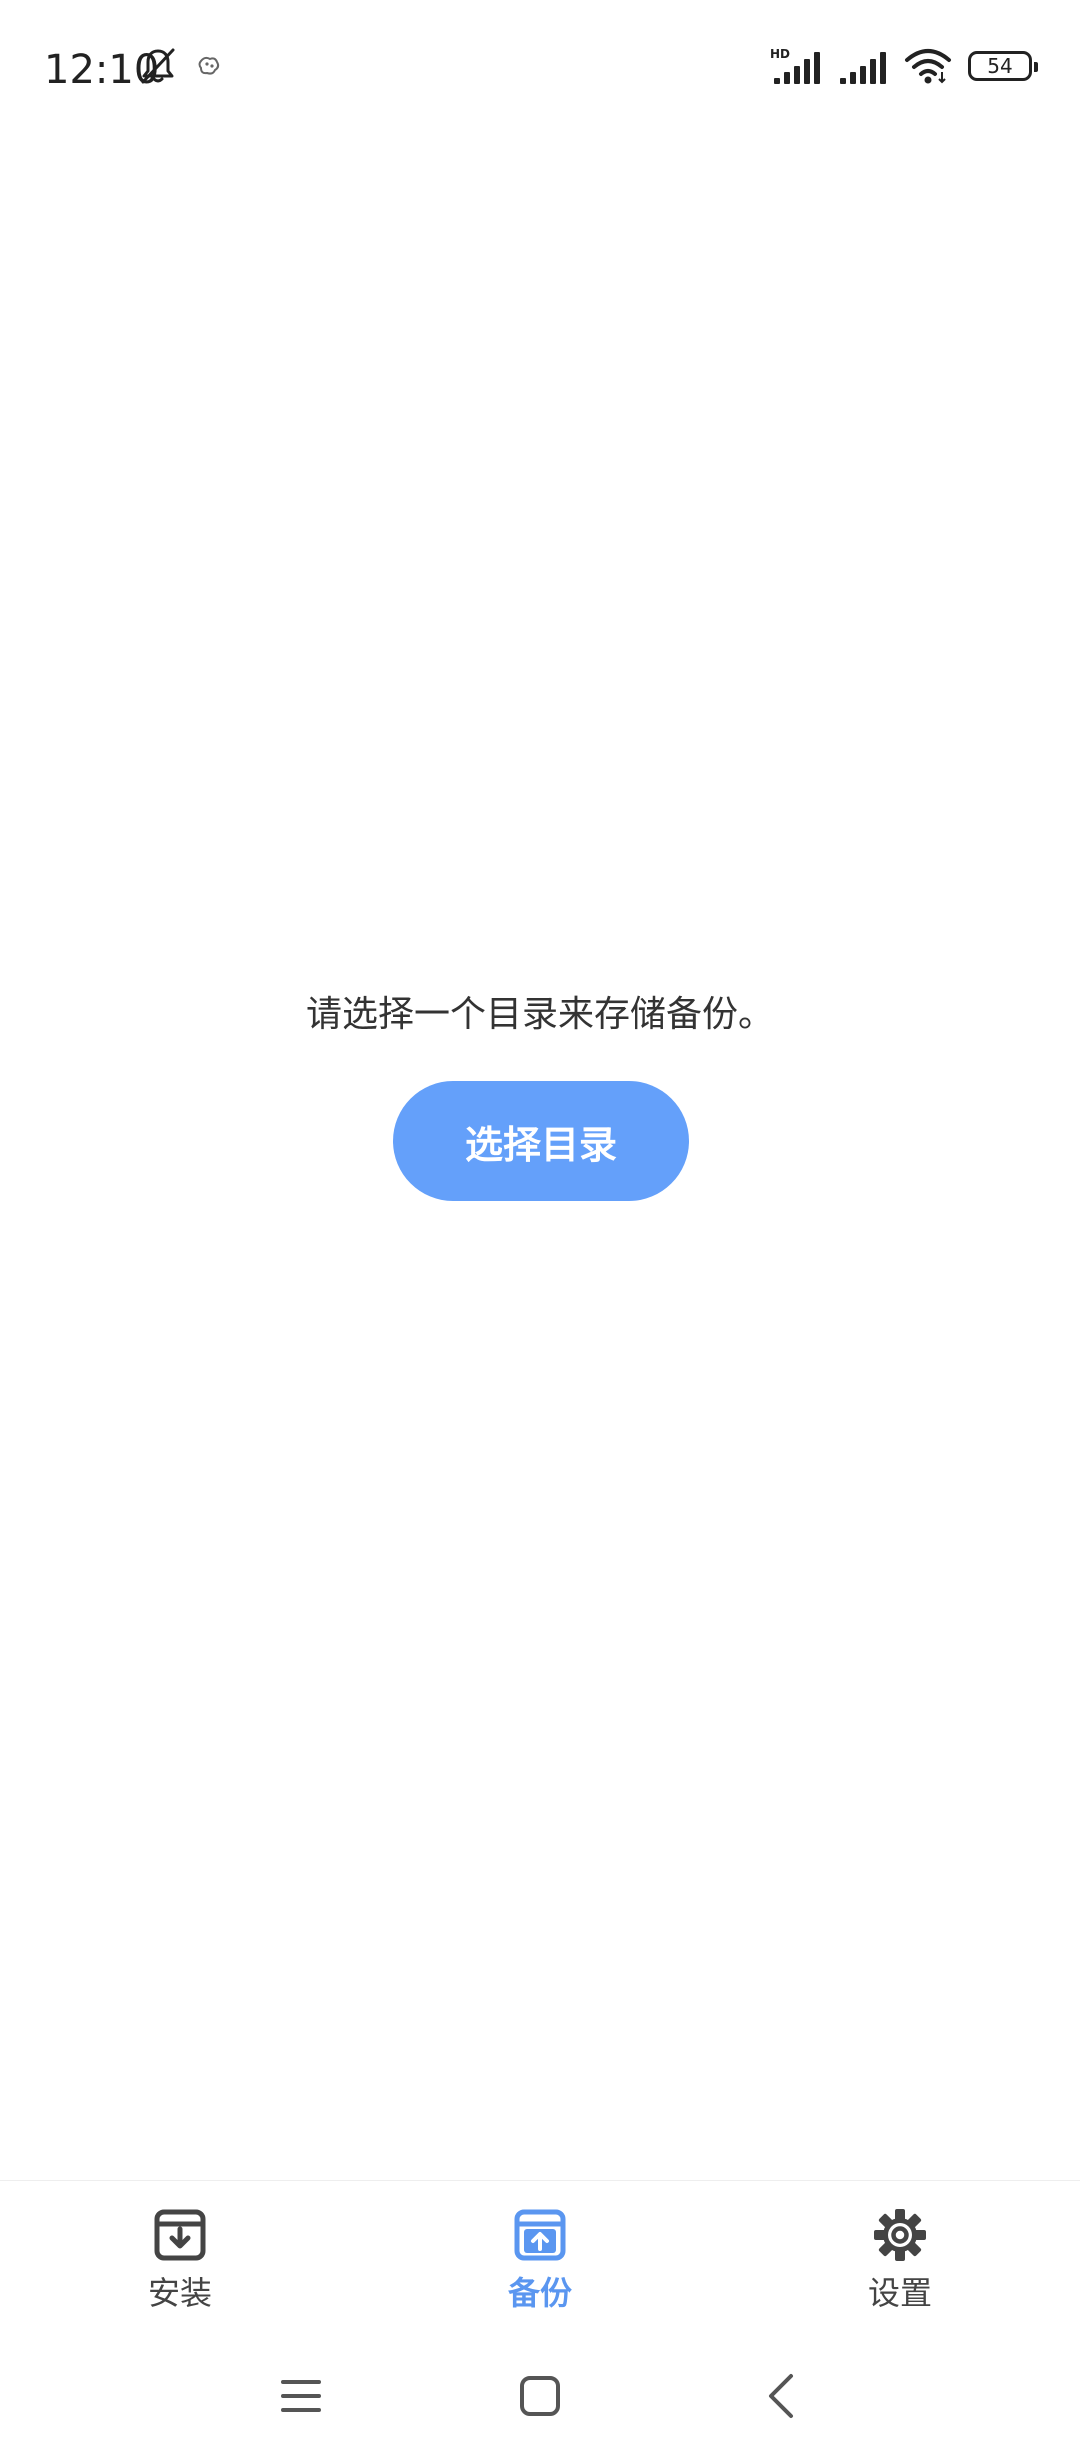  Describe the element at coordinates (904, 66) in the screenshot. I see `status-right-icons: HD 54` at that location.